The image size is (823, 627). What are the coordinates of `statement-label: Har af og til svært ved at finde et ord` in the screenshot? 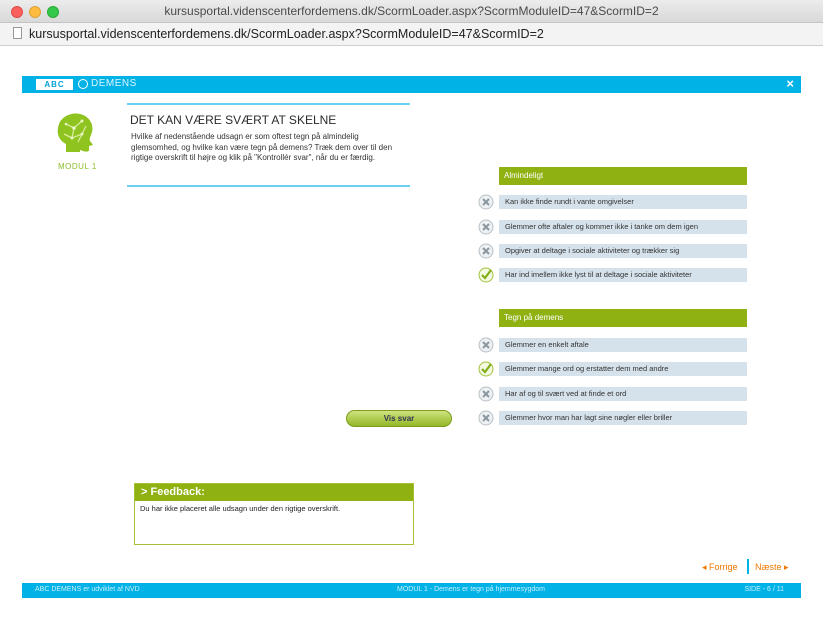 It's located at (623, 394).